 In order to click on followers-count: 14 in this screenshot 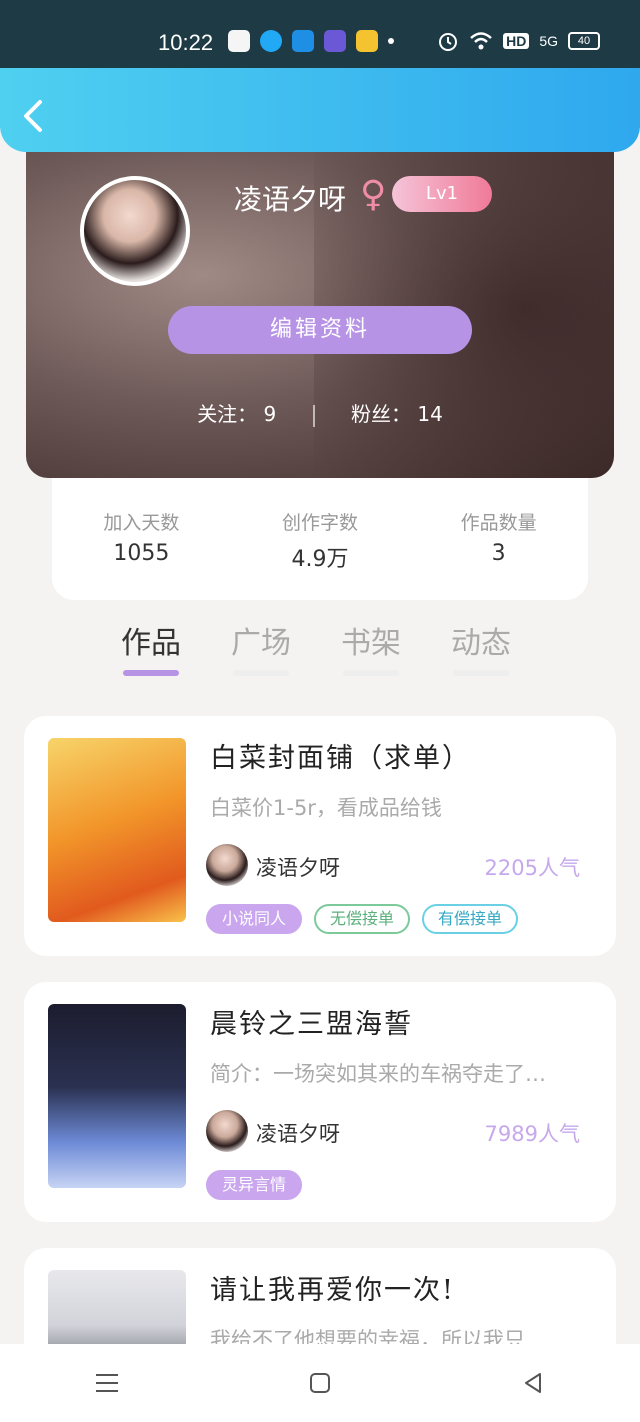, I will do `click(430, 414)`.